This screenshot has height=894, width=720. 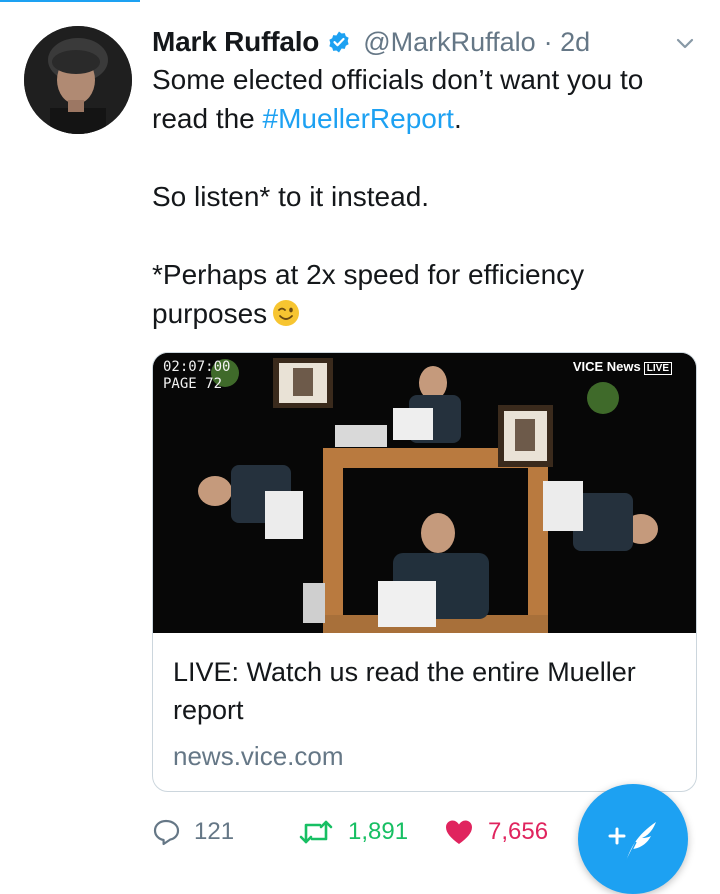 I want to click on tweet-text-fragment: purposes, so click(x=210, y=313).